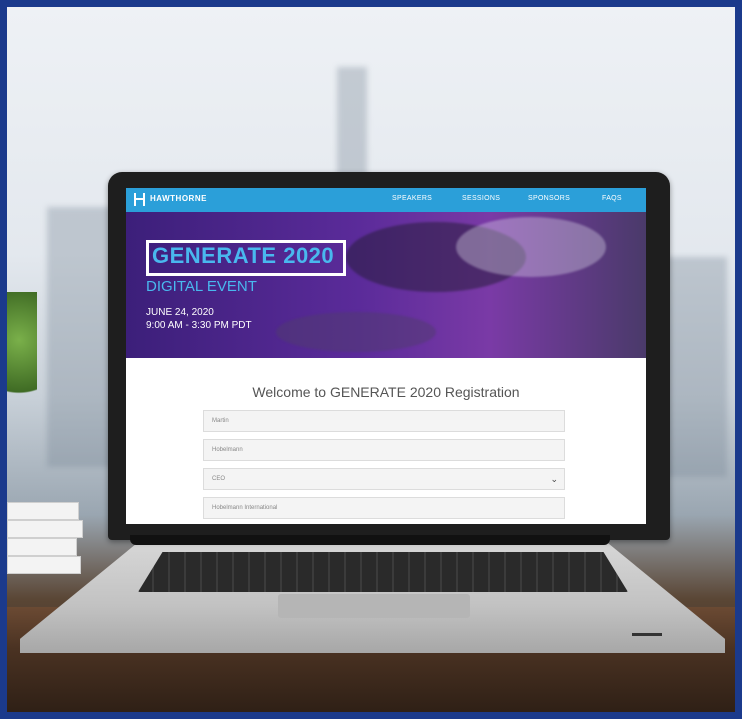 The image size is (742, 719). Describe the element at coordinates (22, 352) in the screenshot. I see `plant` at that location.